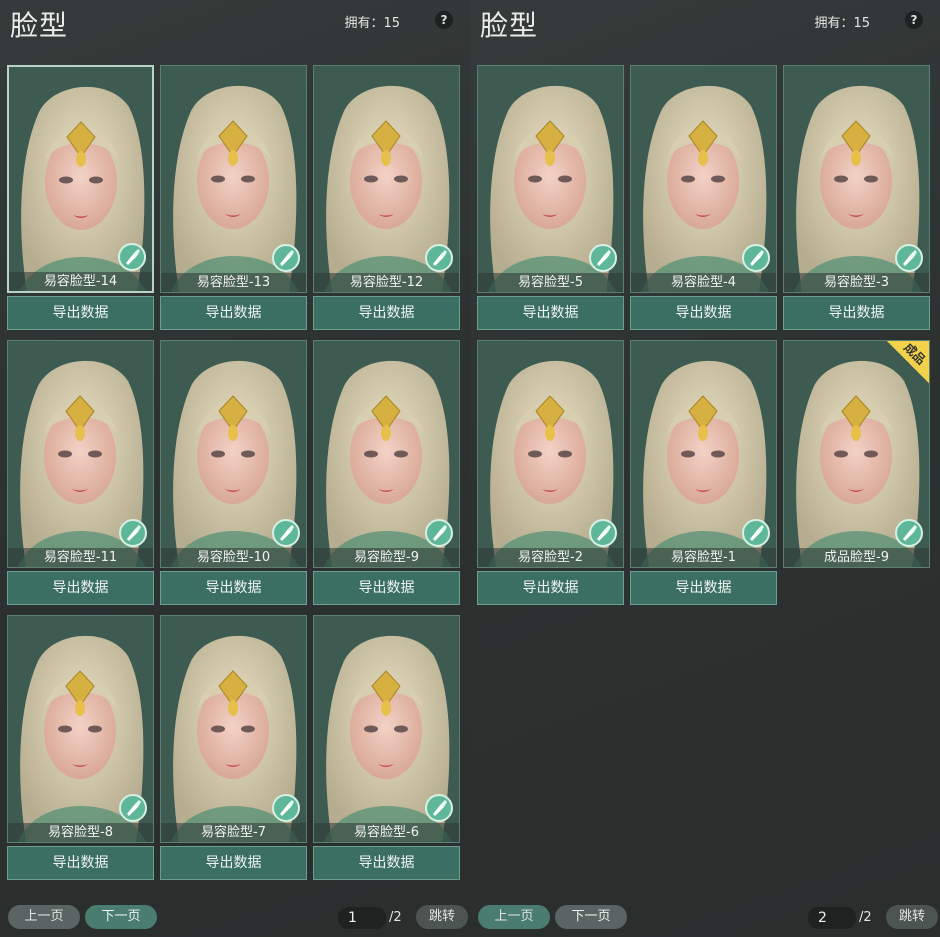  Describe the element at coordinates (80, 454) in the screenshot. I see `face-preset-card: 易容脸型-11` at that location.